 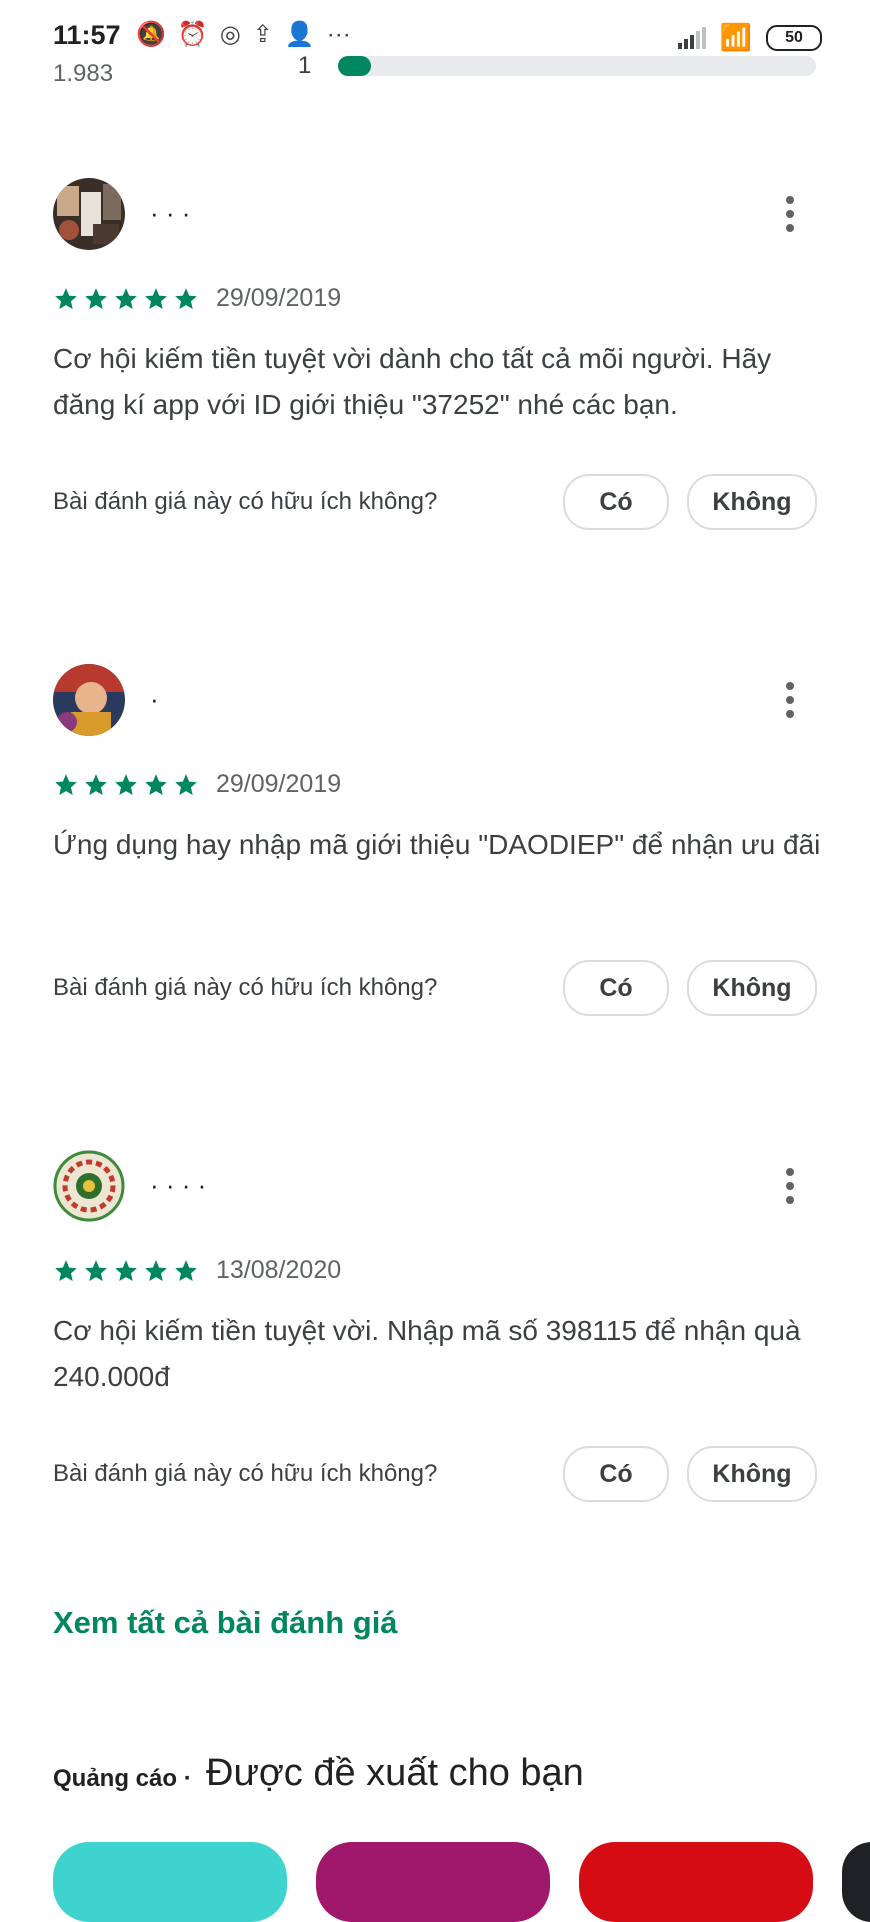 What do you see at coordinates (435, 30) in the screenshot?
I see `status-bar: 11:57 🔕 ⏰ ◎ ⇪ 👤 ··· 📶 50` at bounding box center [435, 30].